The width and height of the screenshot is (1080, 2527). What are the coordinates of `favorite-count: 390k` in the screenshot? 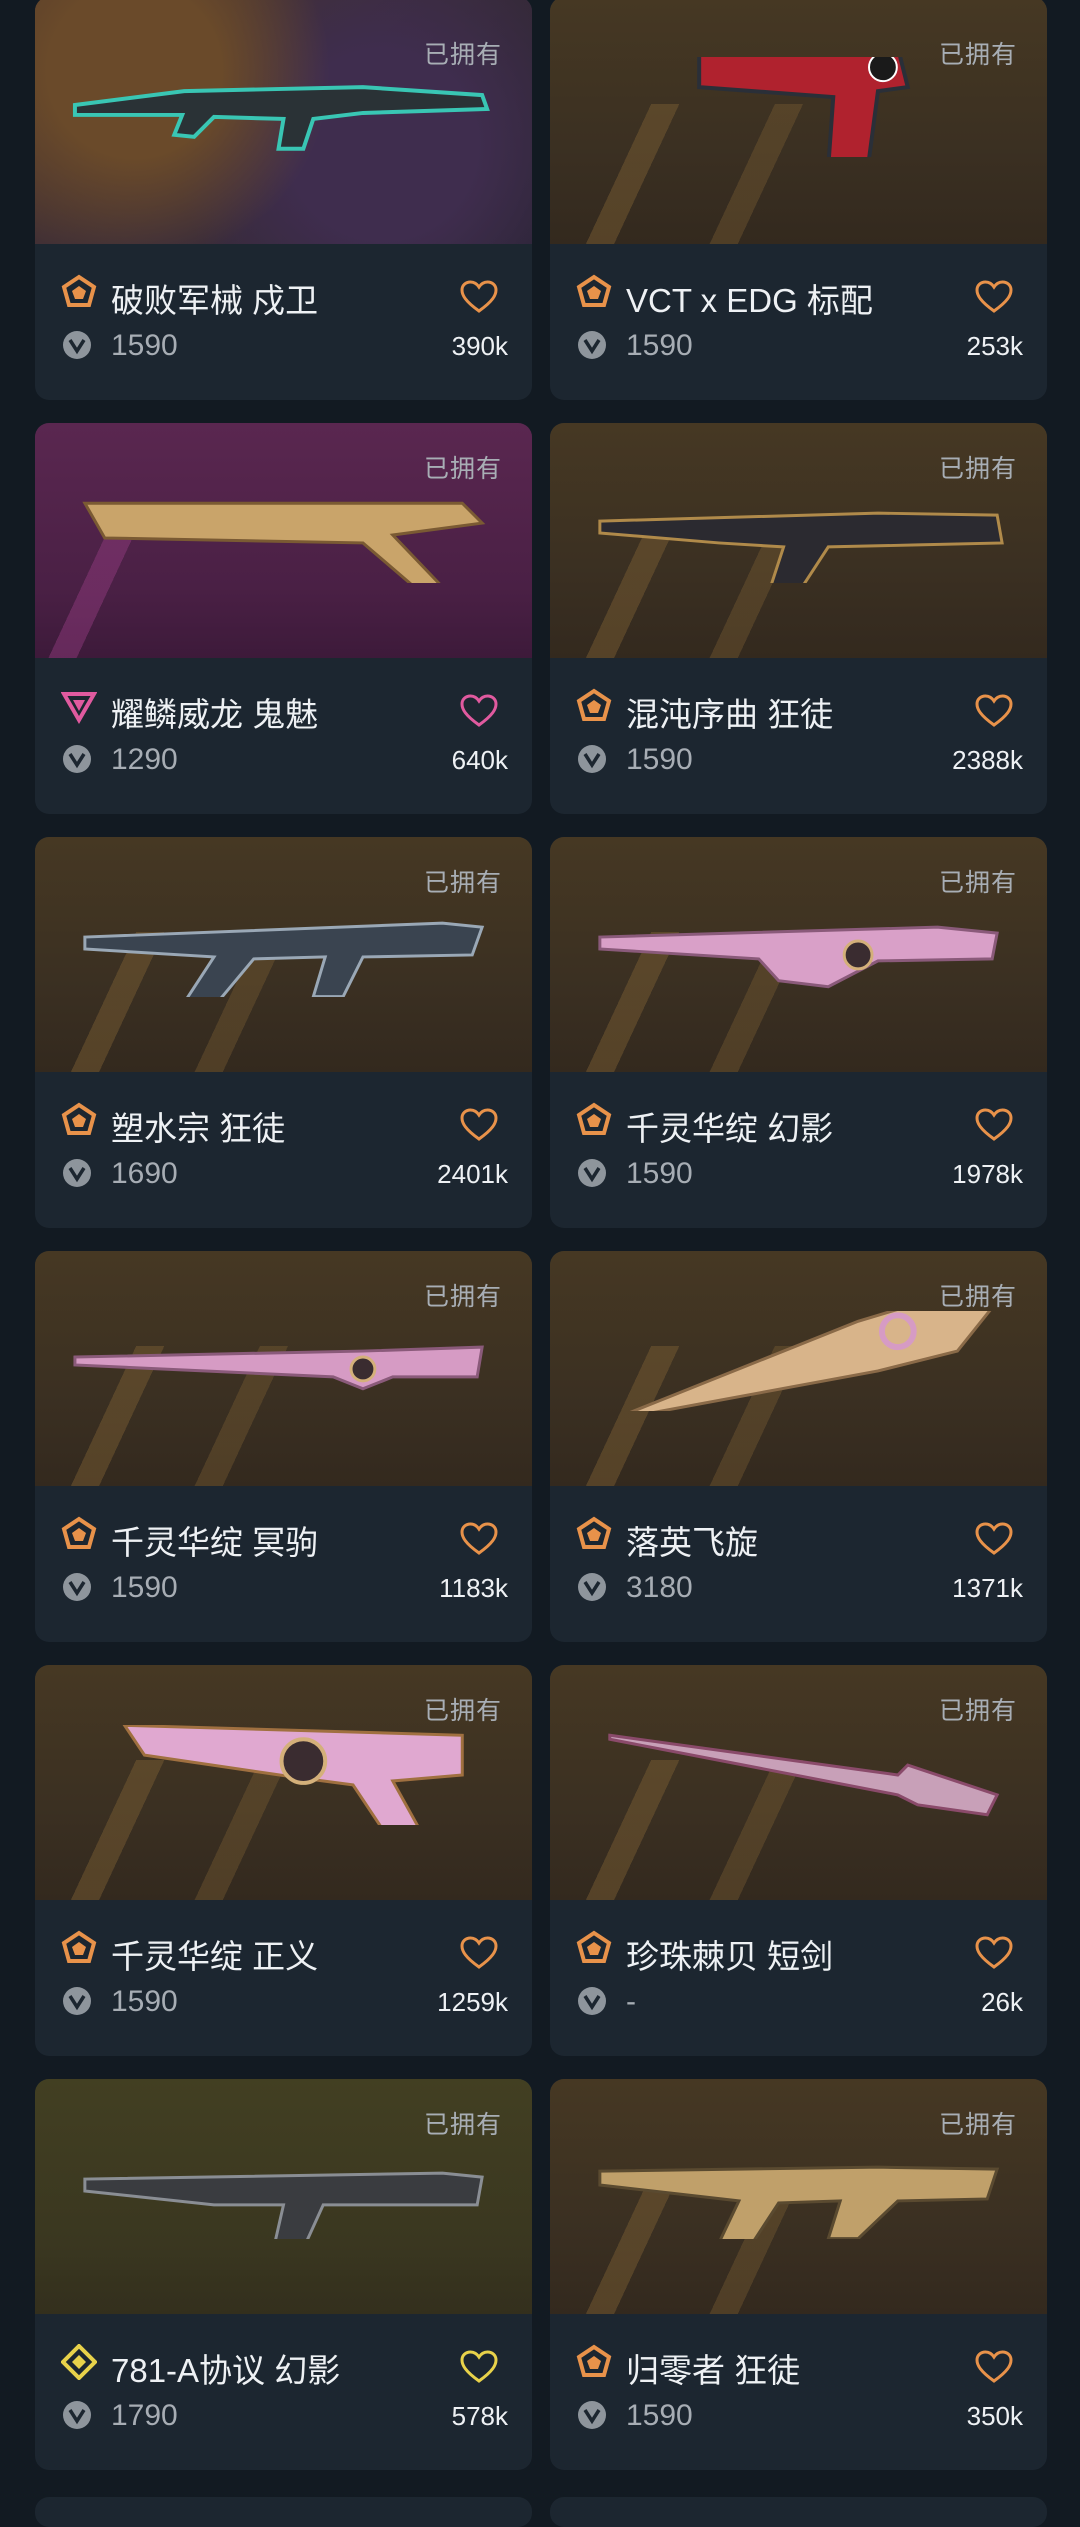 It's located at (479, 346).